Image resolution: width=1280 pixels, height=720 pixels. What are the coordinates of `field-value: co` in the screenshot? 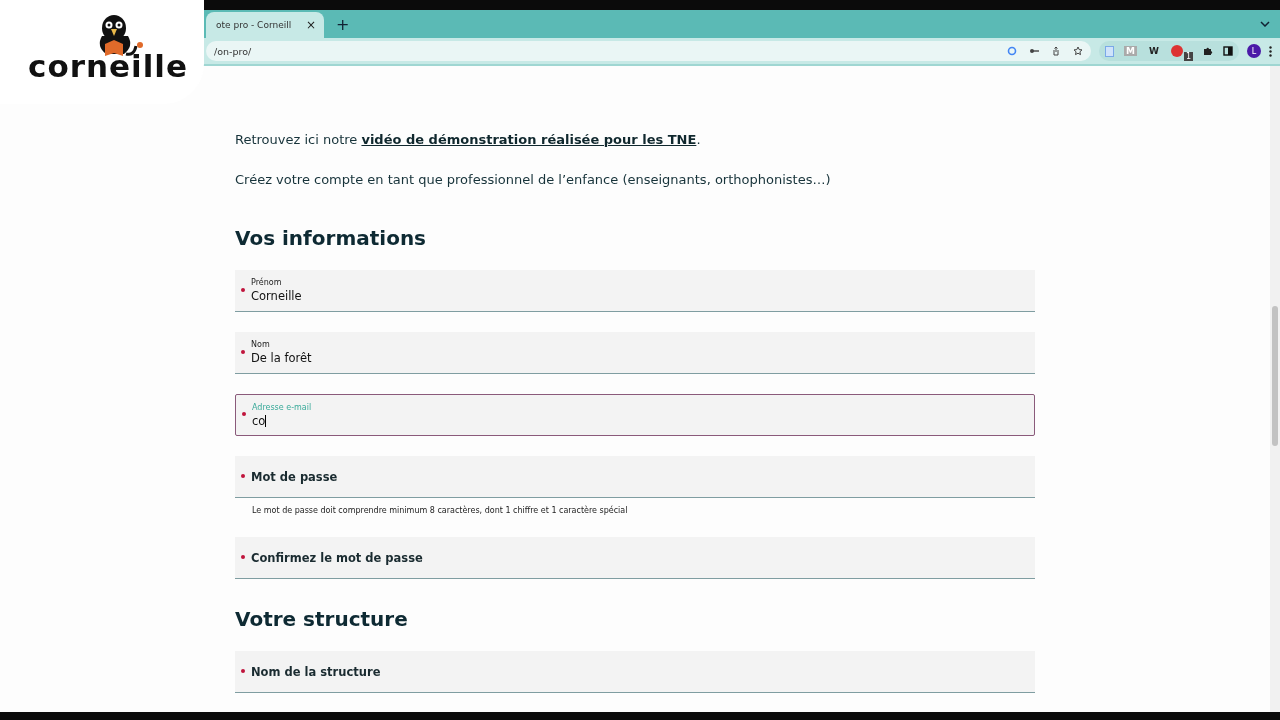 It's located at (260, 420).